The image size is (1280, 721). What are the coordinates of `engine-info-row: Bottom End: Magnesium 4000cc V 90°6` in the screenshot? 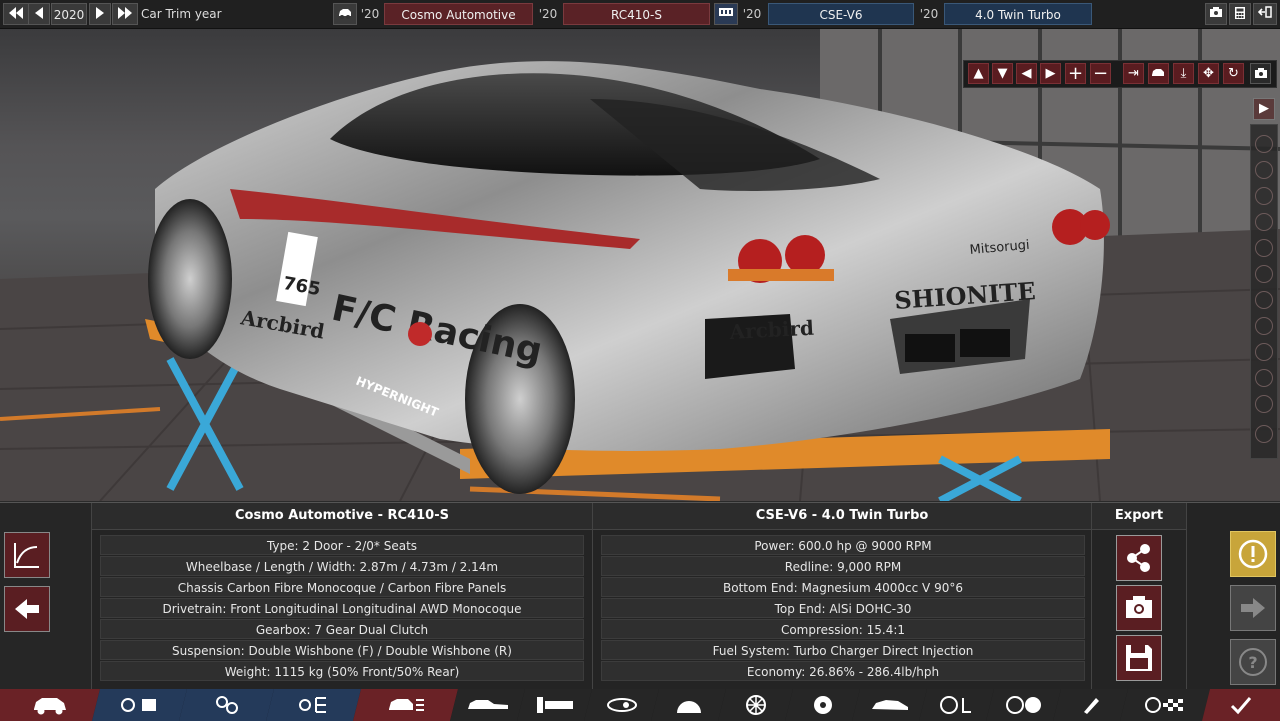 It's located at (843, 587).